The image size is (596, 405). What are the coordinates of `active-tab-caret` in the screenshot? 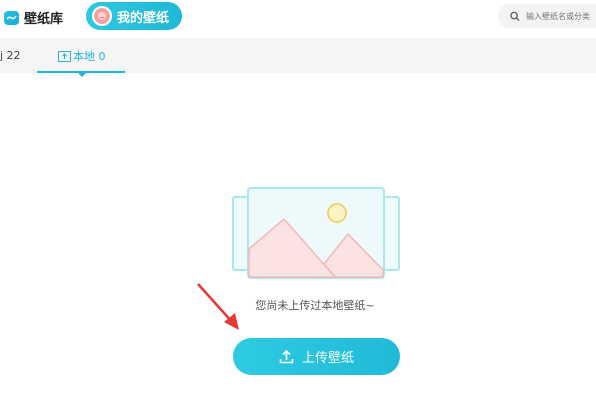 It's located at (82, 74).